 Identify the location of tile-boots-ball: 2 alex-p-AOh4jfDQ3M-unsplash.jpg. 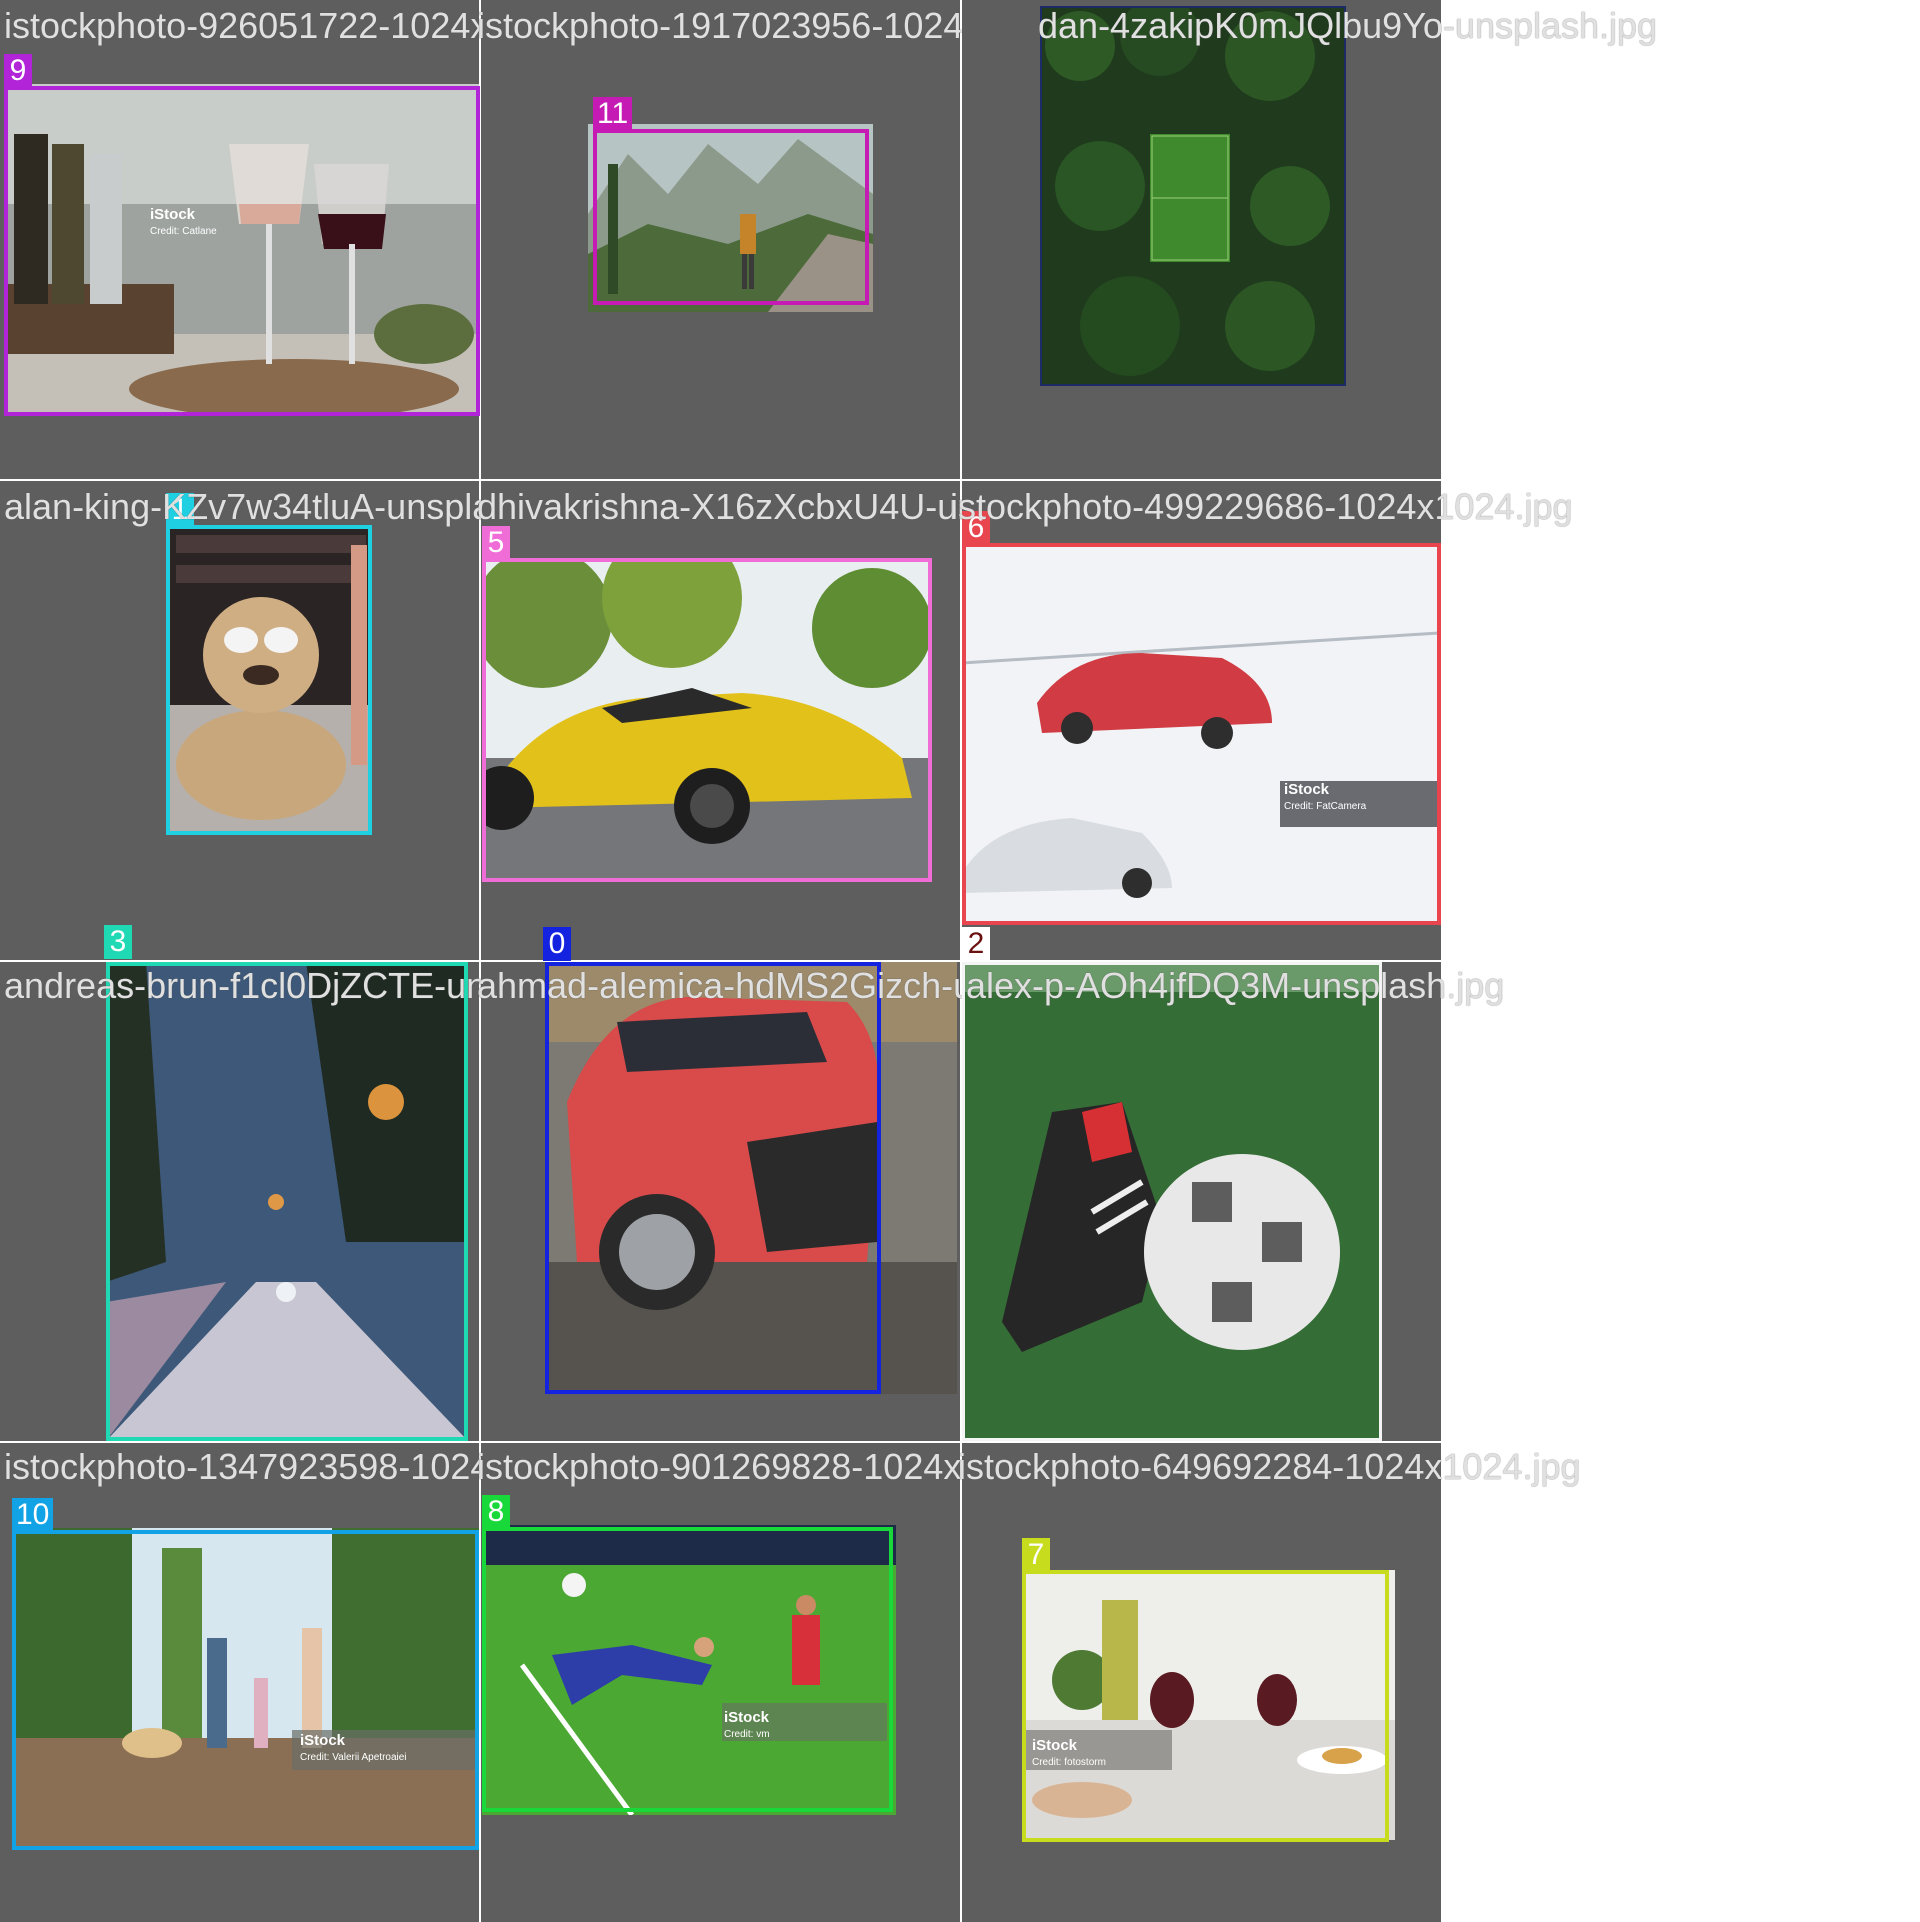
(1233, 1184).